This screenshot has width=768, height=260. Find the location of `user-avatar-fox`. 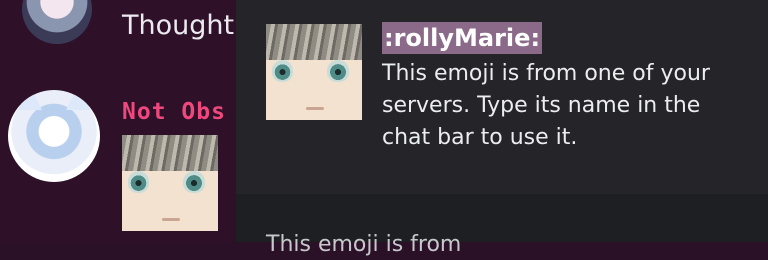

user-avatar-fox is located at coordinates (54, 136).